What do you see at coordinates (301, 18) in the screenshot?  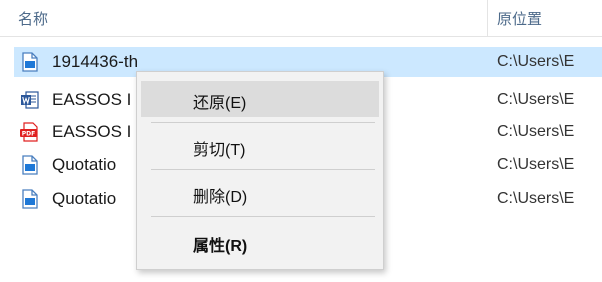 I see `column-header: 名称 原位置` at bounding box center [301, 18].